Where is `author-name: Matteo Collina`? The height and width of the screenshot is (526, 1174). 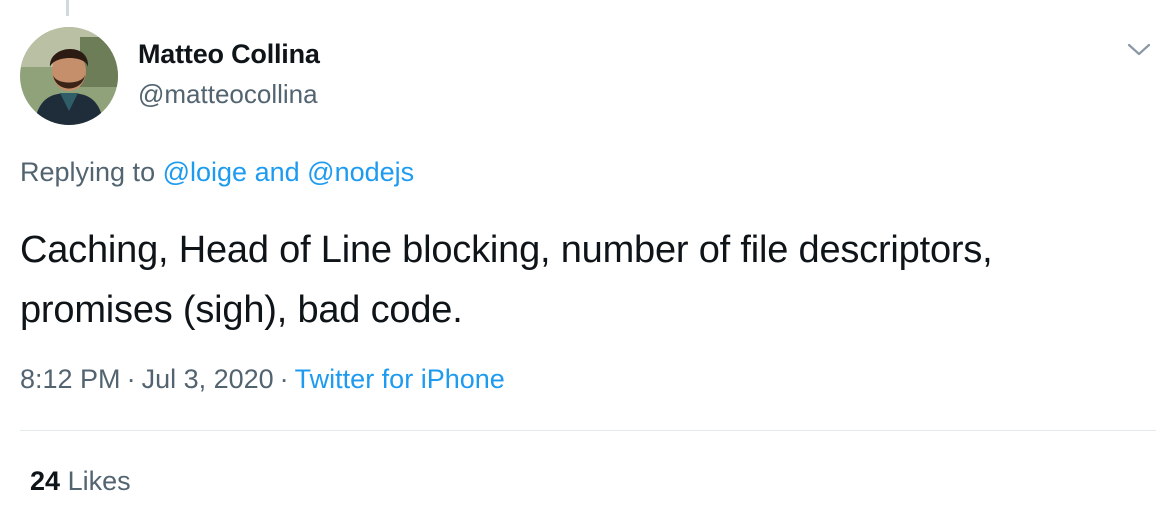 author-name: Matteo Collina is located at coordinates (229, 54).